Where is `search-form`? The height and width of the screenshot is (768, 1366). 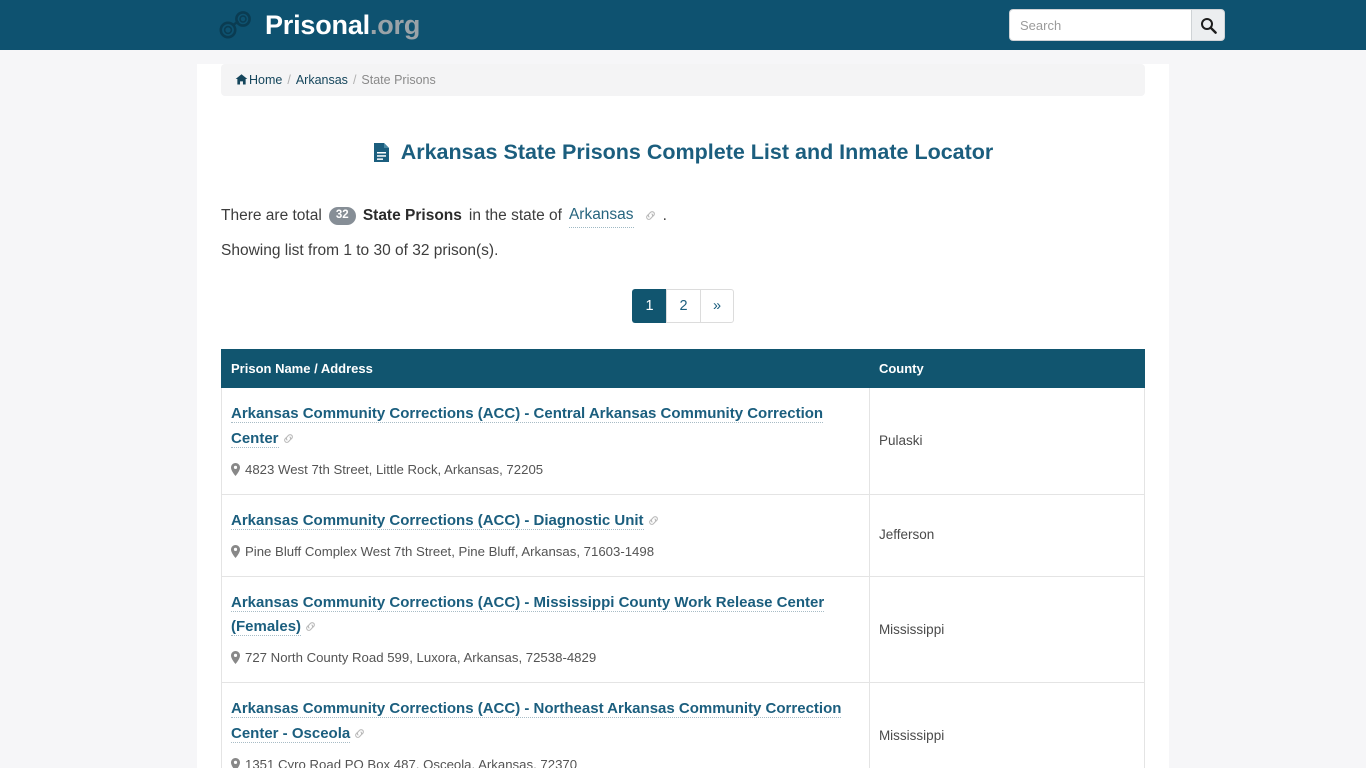
search-form is located at coordinates (1117, 25).